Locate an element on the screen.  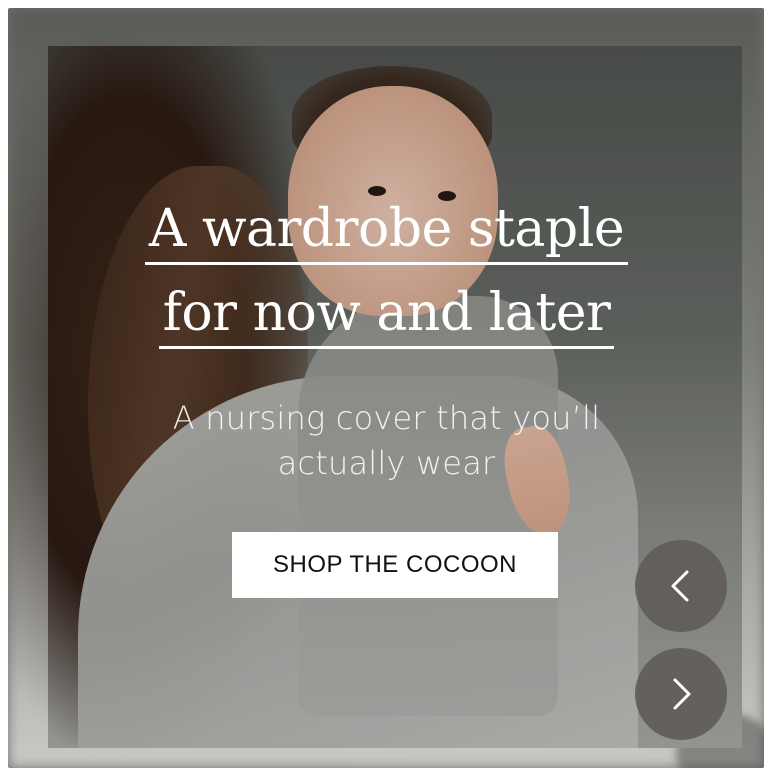
carousel-next-button is located at coordinates (681, 694).